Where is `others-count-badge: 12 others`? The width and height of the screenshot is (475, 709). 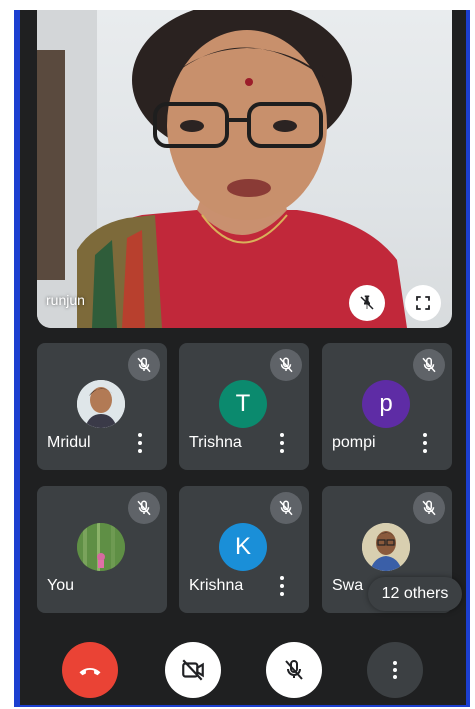 others-count-badge: 12 others is located at coordinates (415, 594).